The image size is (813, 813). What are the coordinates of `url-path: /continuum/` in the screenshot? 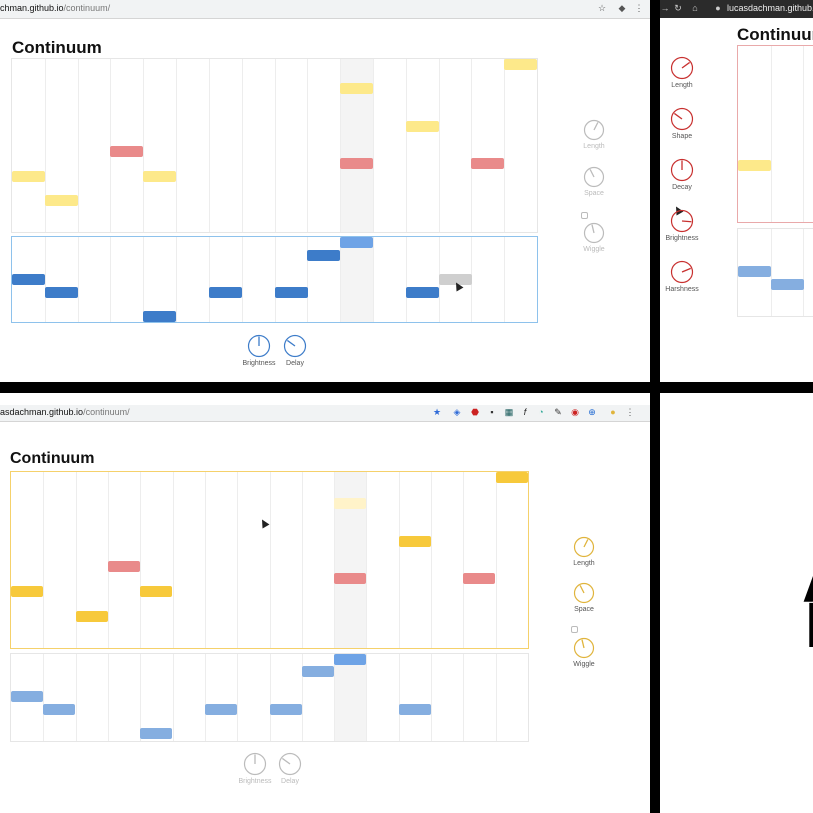 It's located at (106, 412).